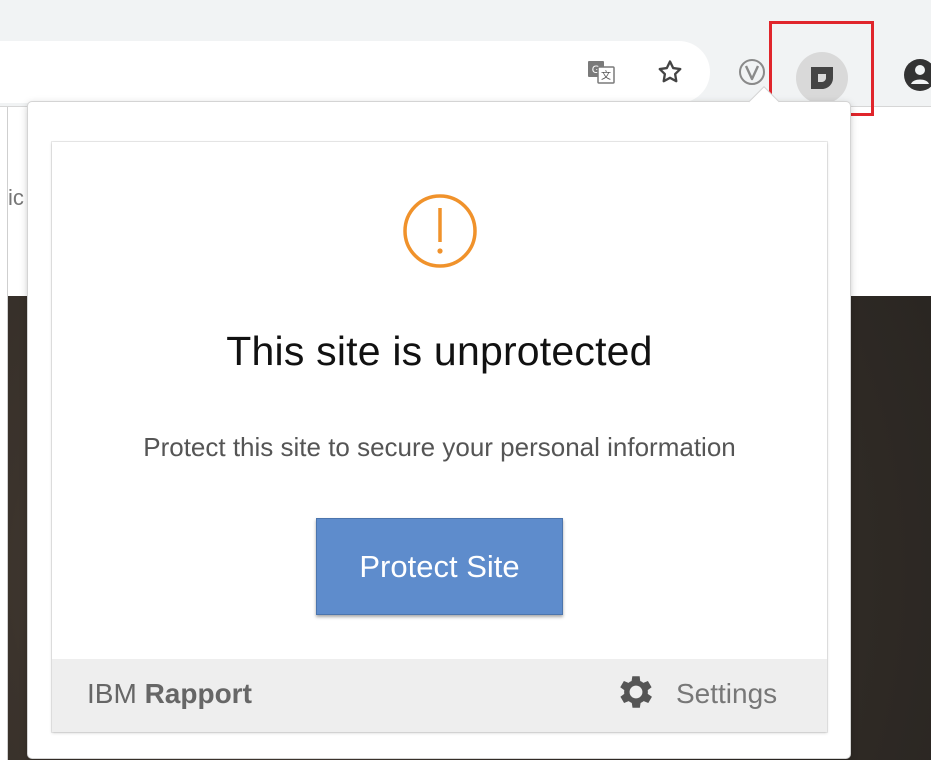 The image size is (931, 760). Describe the element at coordinates (16, 197) in the screenshot. I see `page-text-fragment: ic` at that location.